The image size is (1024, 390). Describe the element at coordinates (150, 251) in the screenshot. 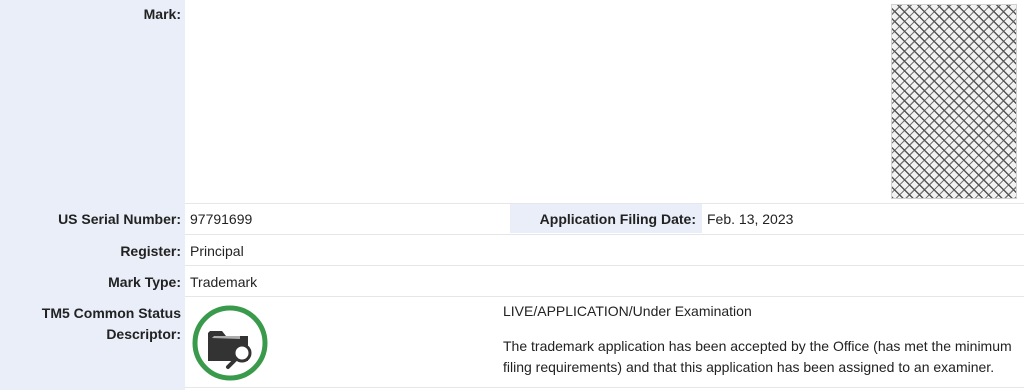

I see `register-label: Register:` at that location.